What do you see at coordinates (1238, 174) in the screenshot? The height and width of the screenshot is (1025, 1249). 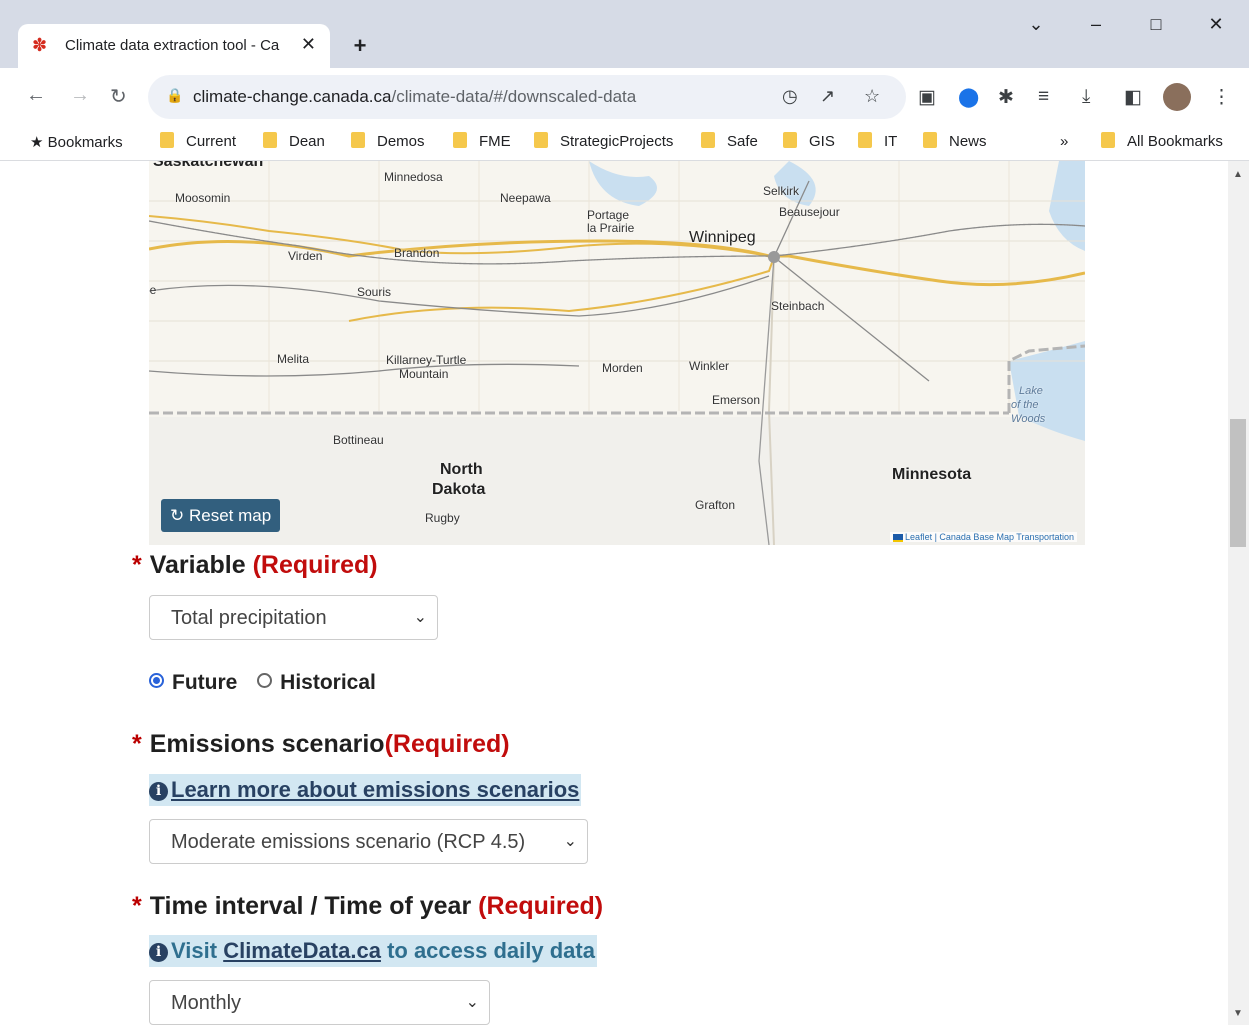 I see `scroll-up-icon: ▲` at bounding box center [1238, 174].